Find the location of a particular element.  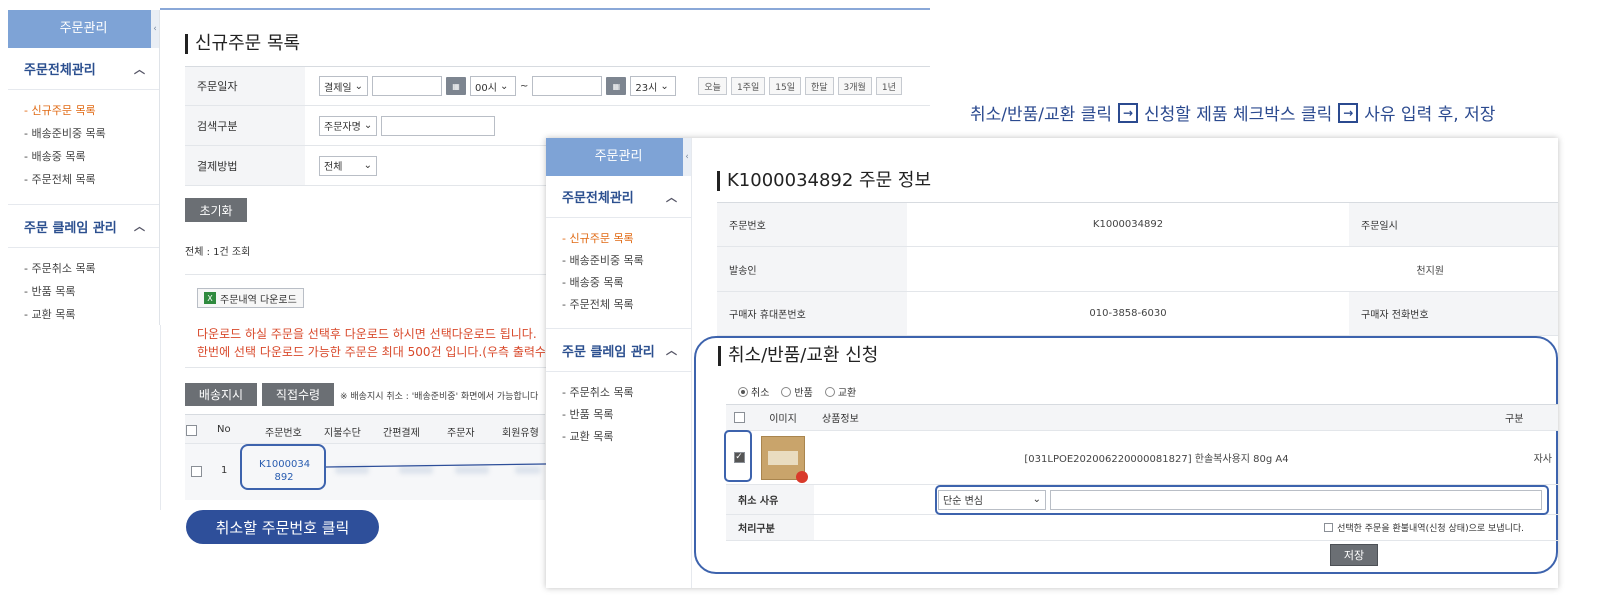

radio-return: 반품 is located at coordinates (797, 391).